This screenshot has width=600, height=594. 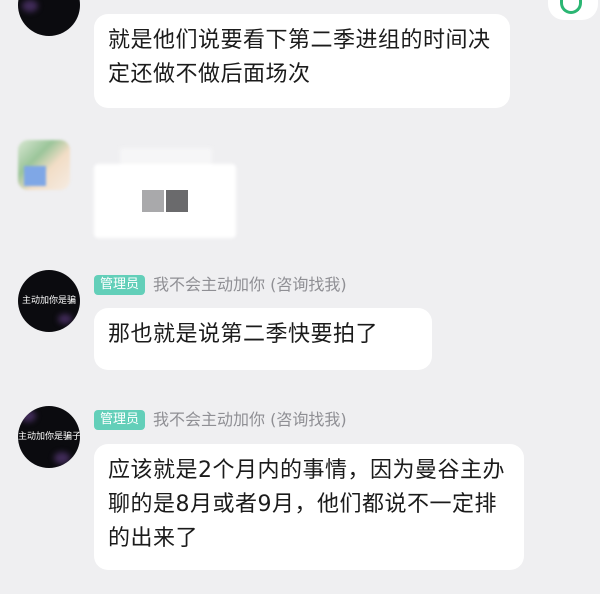 I want to click on avatar-text: 主动加你是骗, so click(x=48, y=301).